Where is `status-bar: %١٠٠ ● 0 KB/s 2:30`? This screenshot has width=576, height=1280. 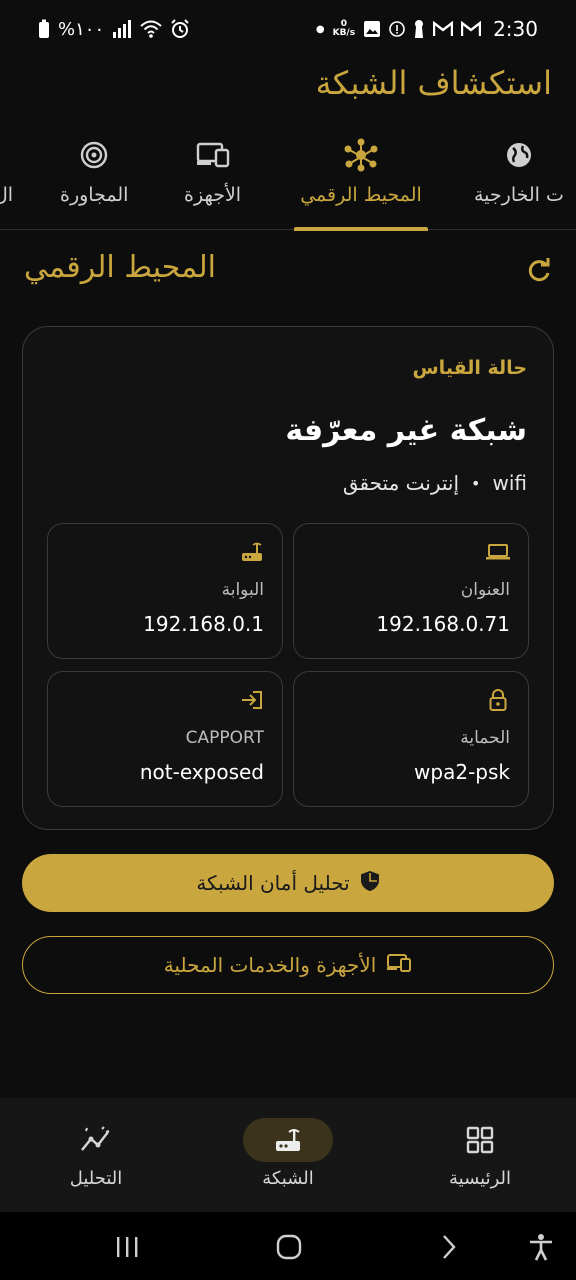 status-bar: %١٠٠ ● 0 KB/s 2:30 is located at coordinates (288, 29).